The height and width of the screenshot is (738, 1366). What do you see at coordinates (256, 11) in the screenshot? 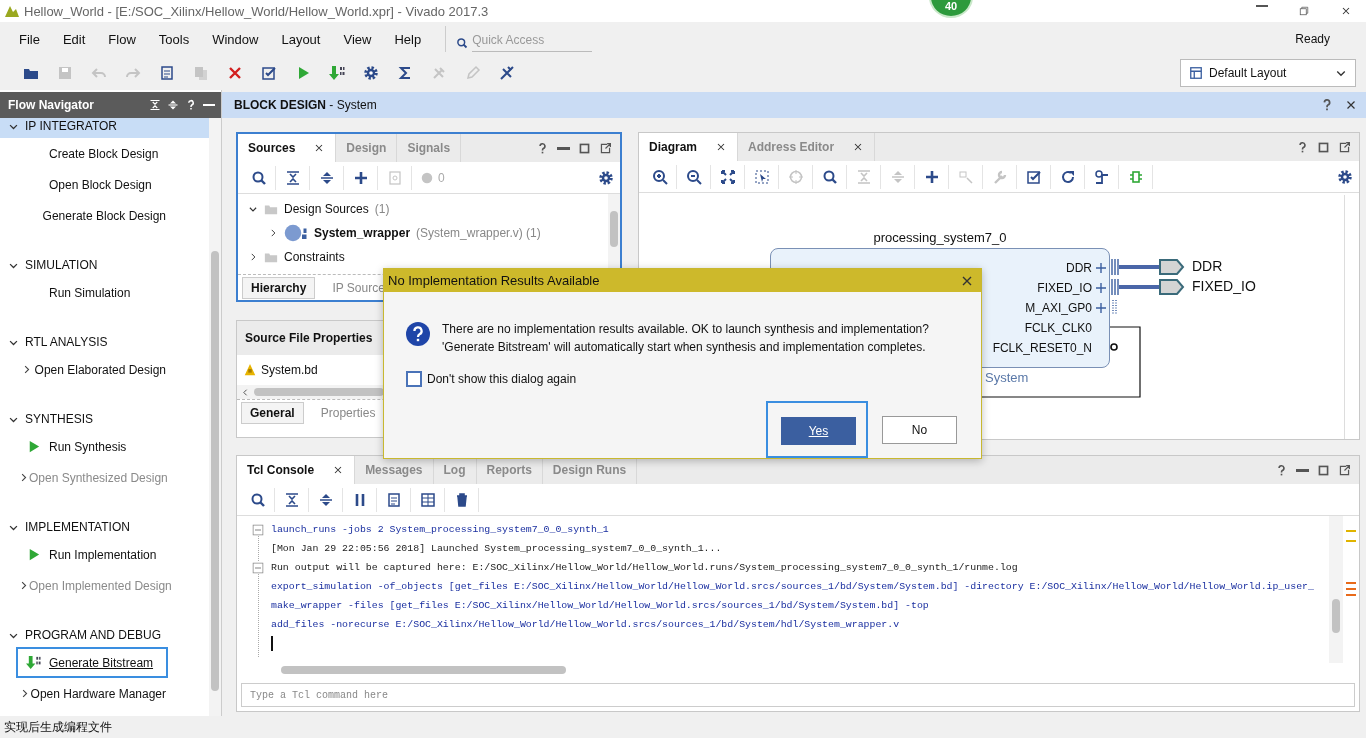
I see `window-title: Hellow_World - [E:/SOC_Xilinx/Hellow_World/Hellow_World.xpr] - Vivado 2017.3` at bounding box center [256, 11].